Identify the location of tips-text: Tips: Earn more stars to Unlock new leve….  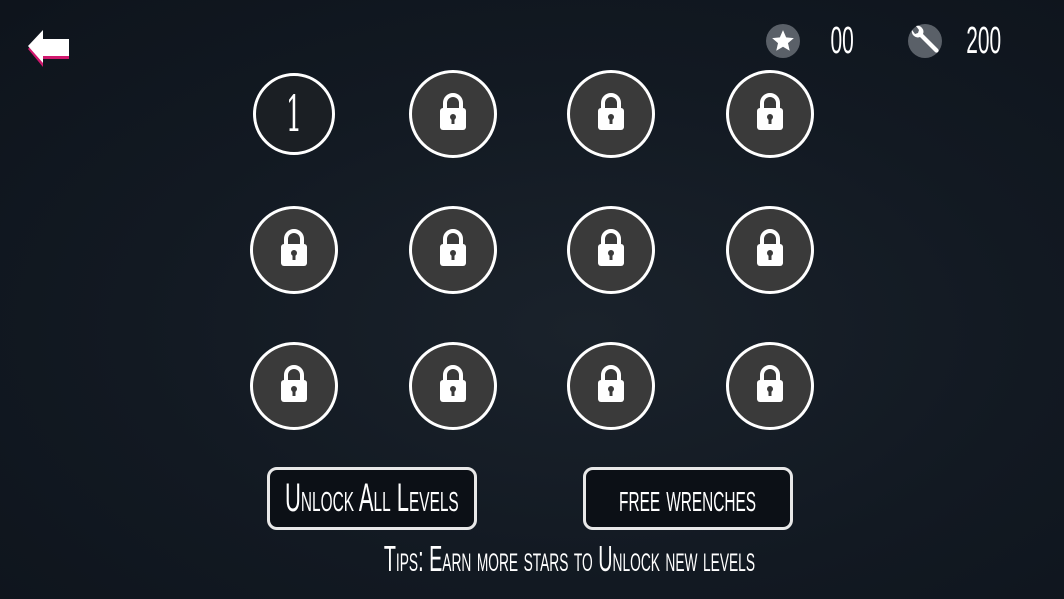
(569, 558).